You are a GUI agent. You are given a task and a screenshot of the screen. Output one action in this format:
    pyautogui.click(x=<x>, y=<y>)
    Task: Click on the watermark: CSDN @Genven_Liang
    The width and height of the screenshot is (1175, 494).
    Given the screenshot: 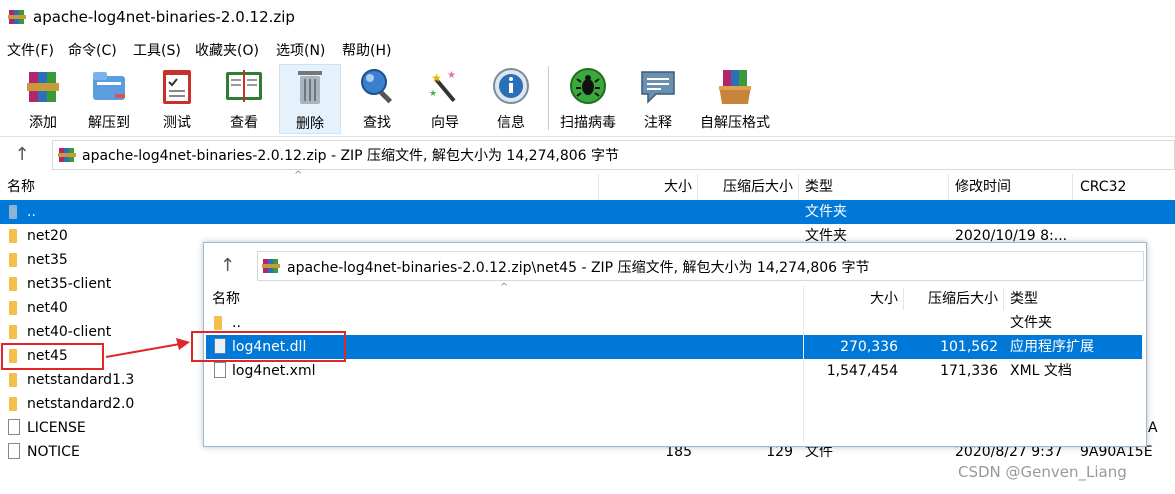 What is the action you would take?
    pyautogui.click(x=1042, y=472)
    